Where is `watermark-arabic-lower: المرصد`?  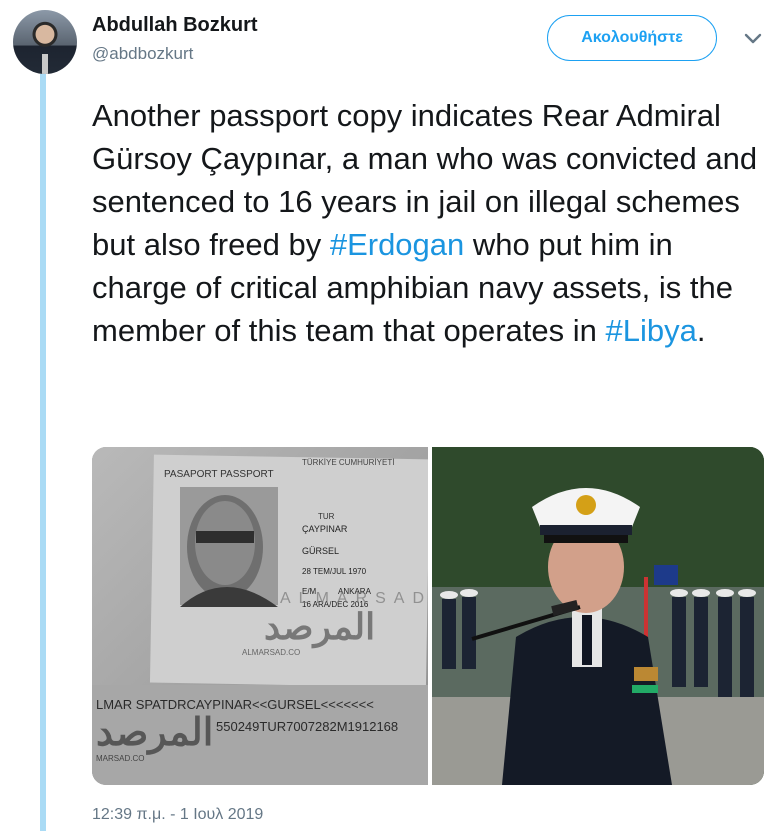
watermark-arabic-lower: المرصد is located at coordinates (154, 733).